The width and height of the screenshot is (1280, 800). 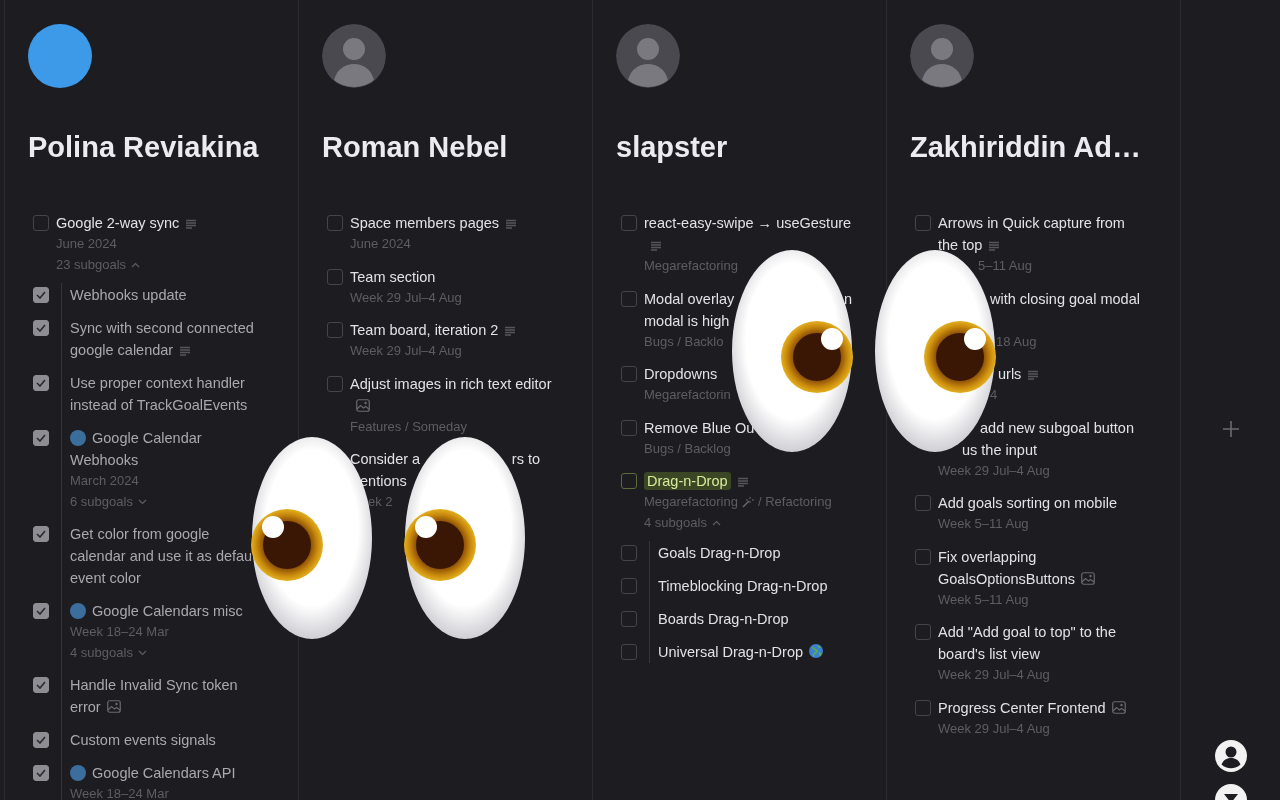 I want to click on goal-meta: 4, so click(x=994, y=395).